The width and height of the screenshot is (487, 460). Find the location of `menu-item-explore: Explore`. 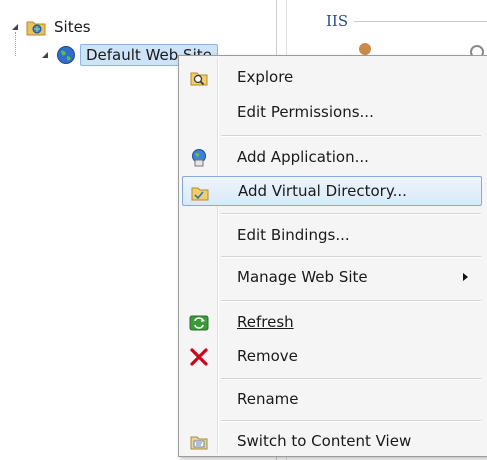

menu-item-explore: Explore is located at coordinates (332, 77).